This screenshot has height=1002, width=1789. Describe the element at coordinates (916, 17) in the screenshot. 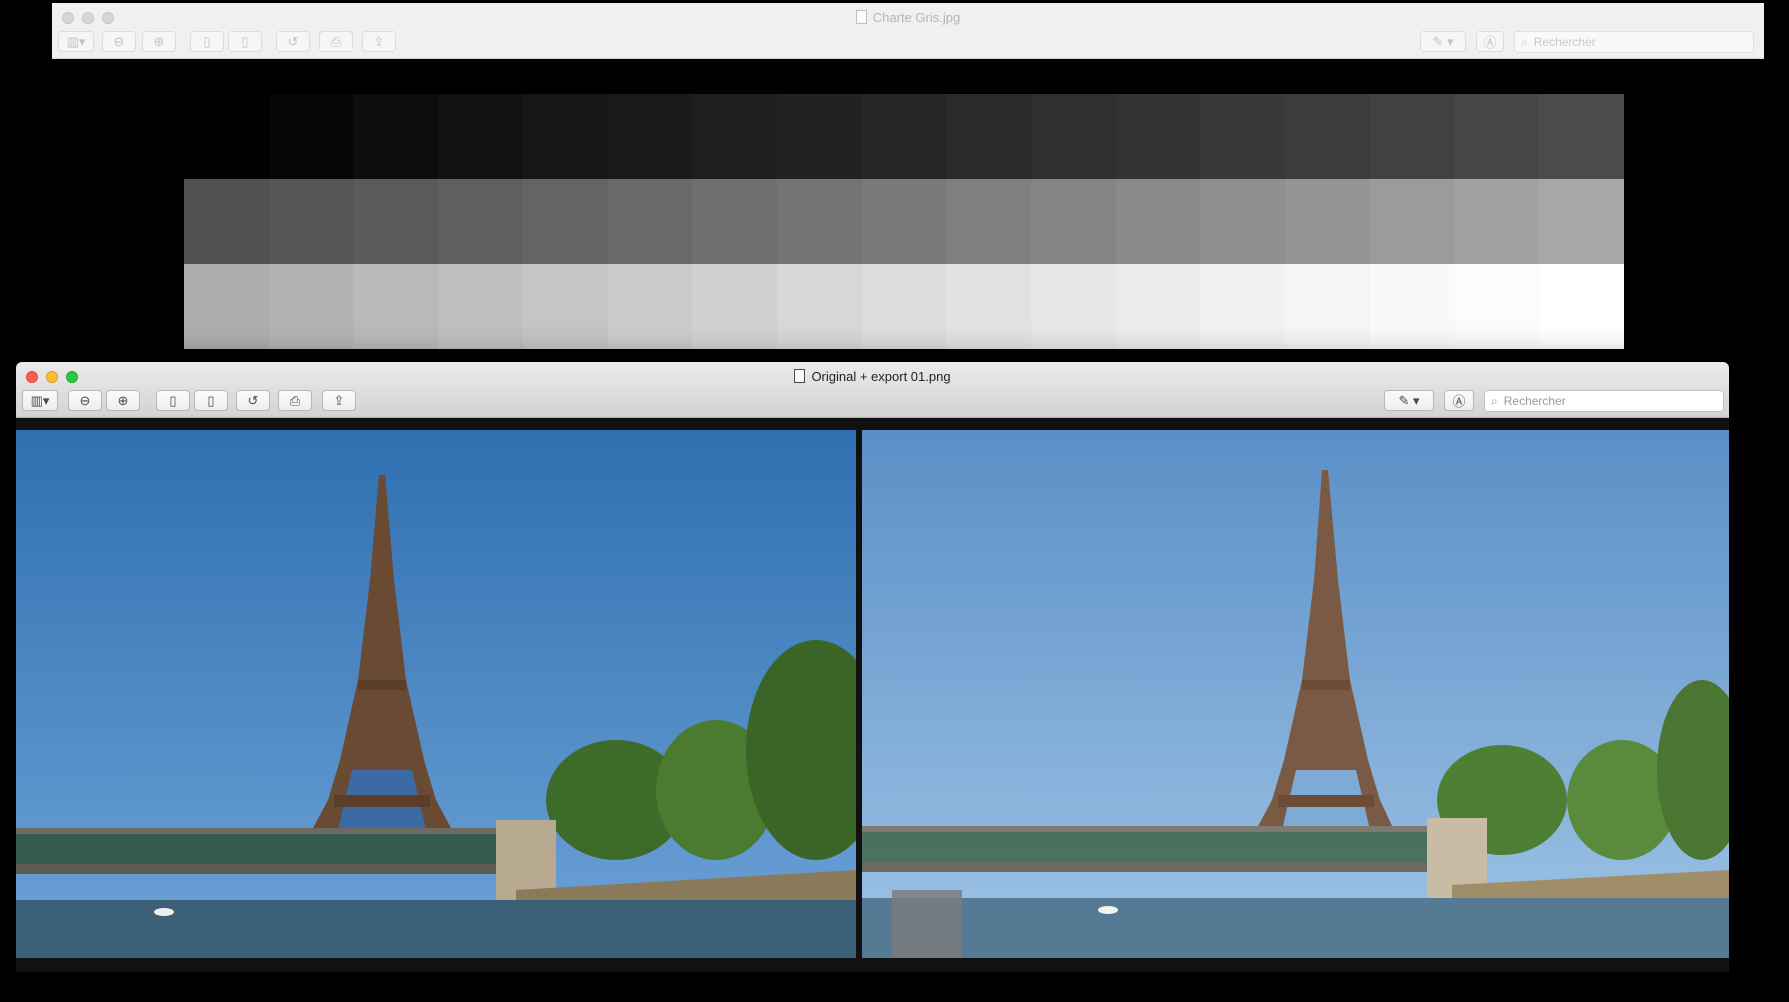

I see `window-title-text: Charte Gris.jpg` at that location.